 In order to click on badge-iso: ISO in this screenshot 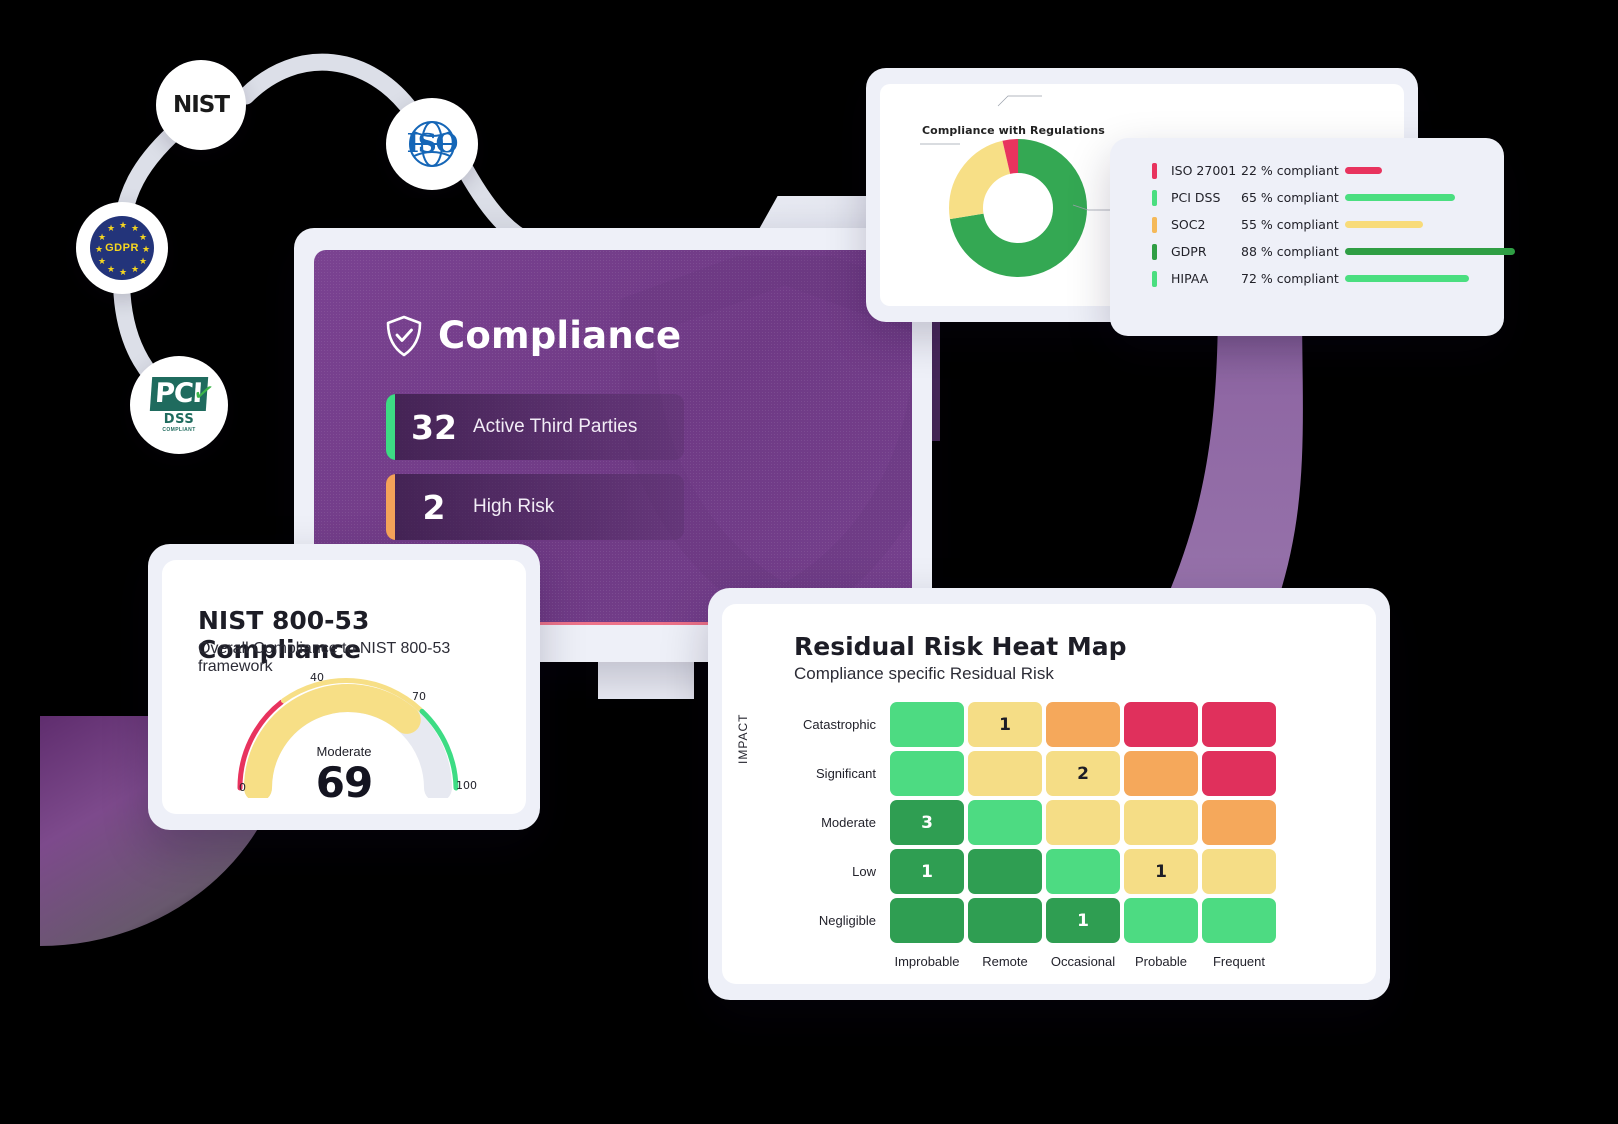, I will do `click(432, 144)`.